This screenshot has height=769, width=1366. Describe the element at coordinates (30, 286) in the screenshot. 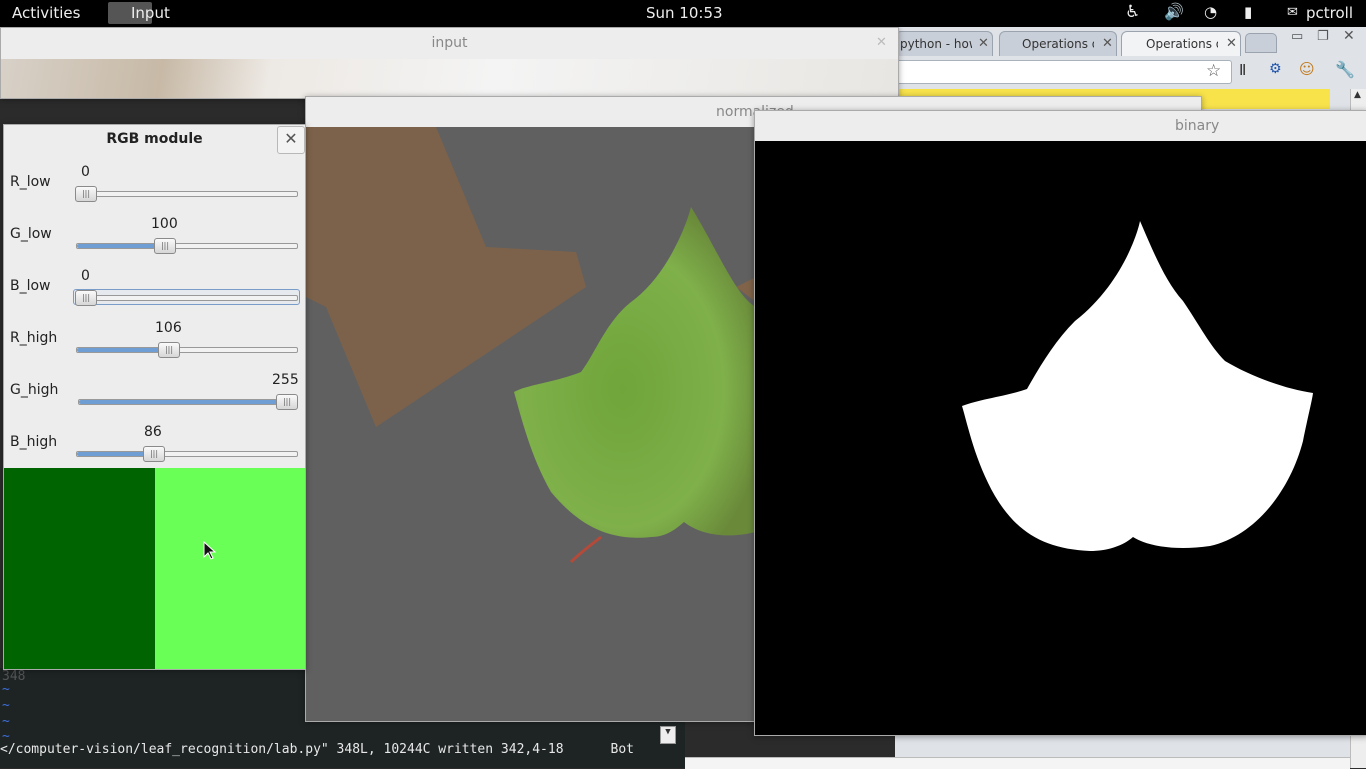

I see `slider-label: B_low` at that location.